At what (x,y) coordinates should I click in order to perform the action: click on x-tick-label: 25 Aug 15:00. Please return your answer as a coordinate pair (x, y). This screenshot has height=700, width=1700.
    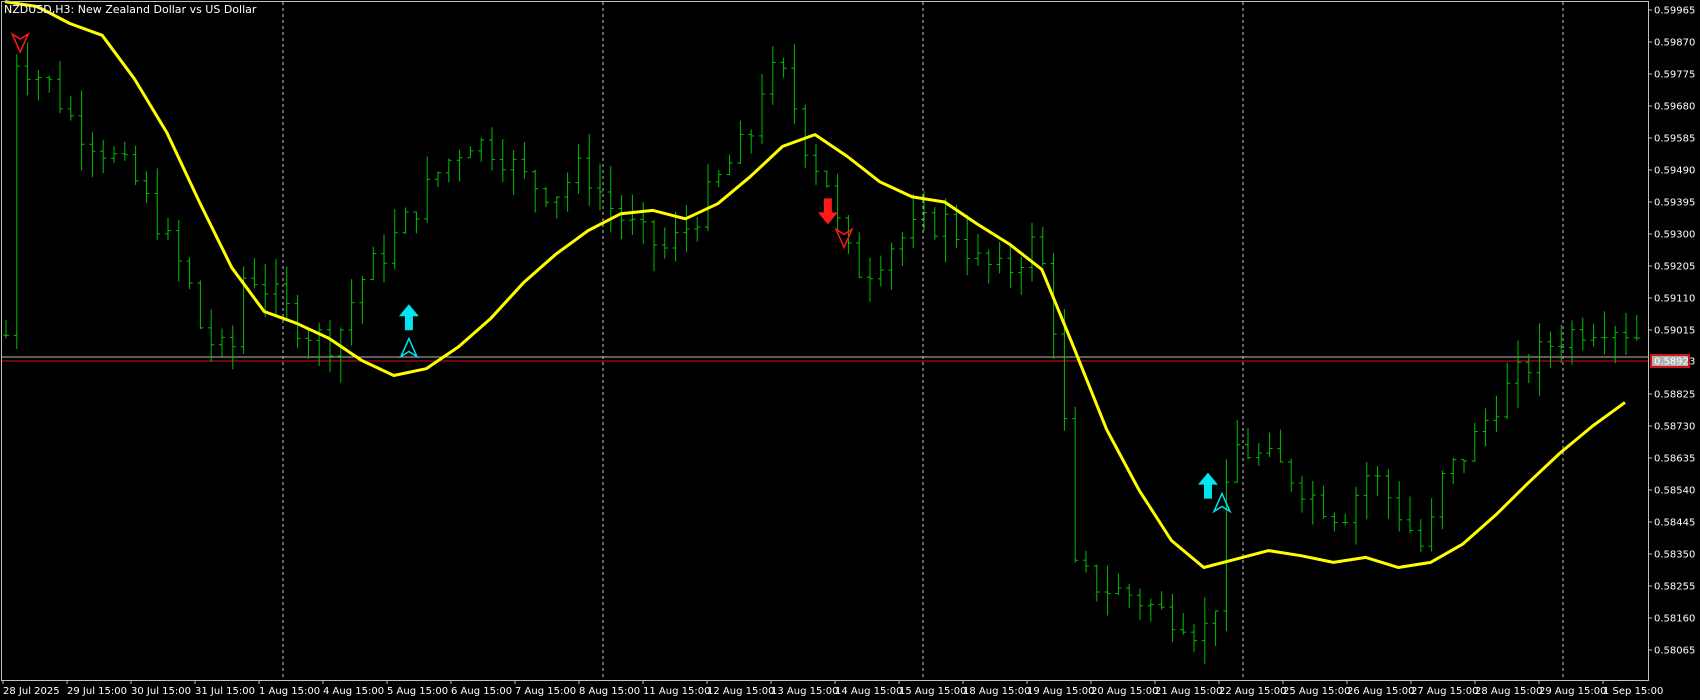
    Looking at the image, I should click on (1316, 691).